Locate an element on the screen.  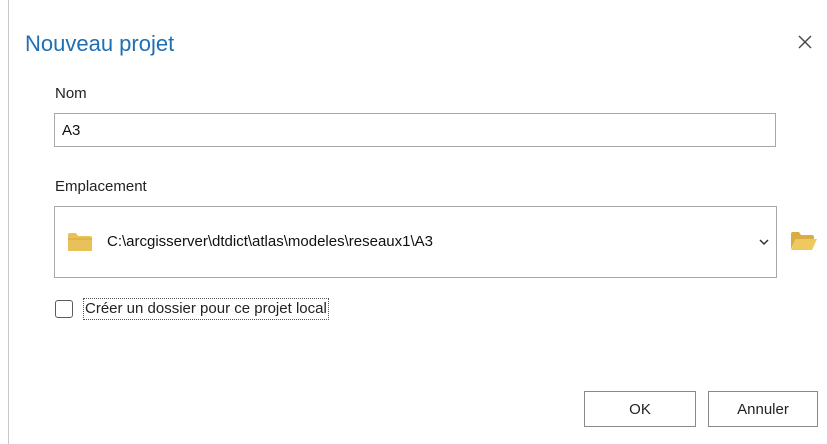
close-icon is located at coordinates (805, 42).